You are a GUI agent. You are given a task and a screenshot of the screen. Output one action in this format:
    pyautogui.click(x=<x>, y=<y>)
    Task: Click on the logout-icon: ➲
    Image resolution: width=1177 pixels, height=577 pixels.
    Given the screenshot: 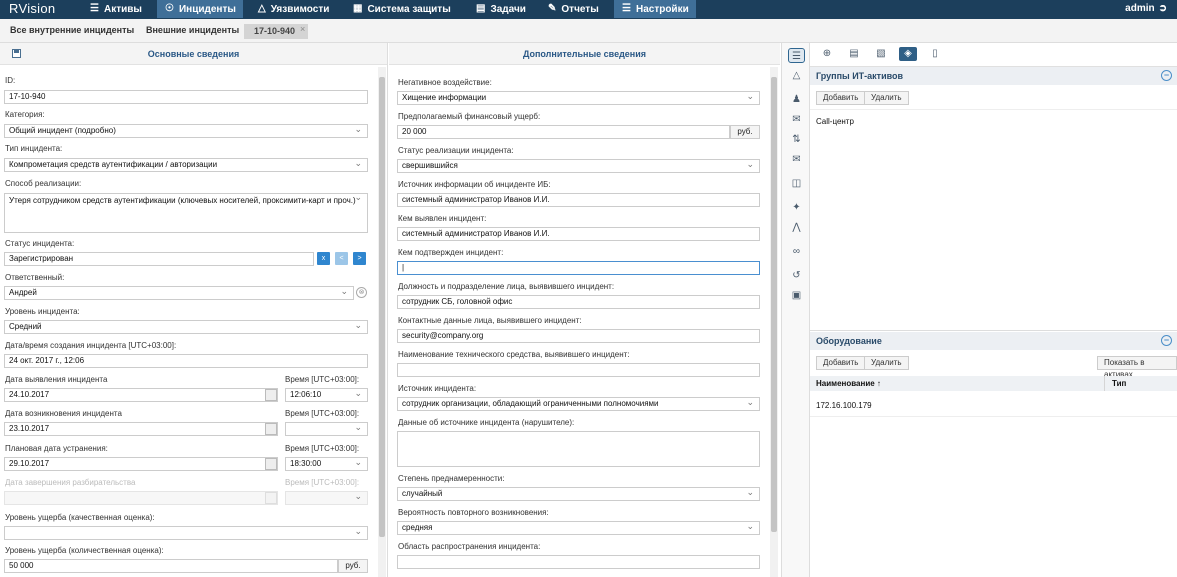 What is the action you would take?
    pyautogui.click(x=1163, y=8)
    